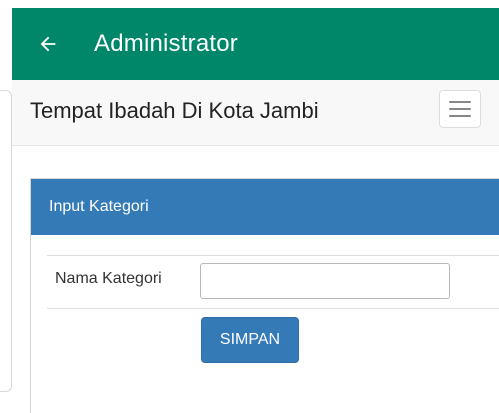 The height and width of the screenshot is (413, 499). I want to click on form-row-nama-kategori: Nama Kategori, so click(273, 282).